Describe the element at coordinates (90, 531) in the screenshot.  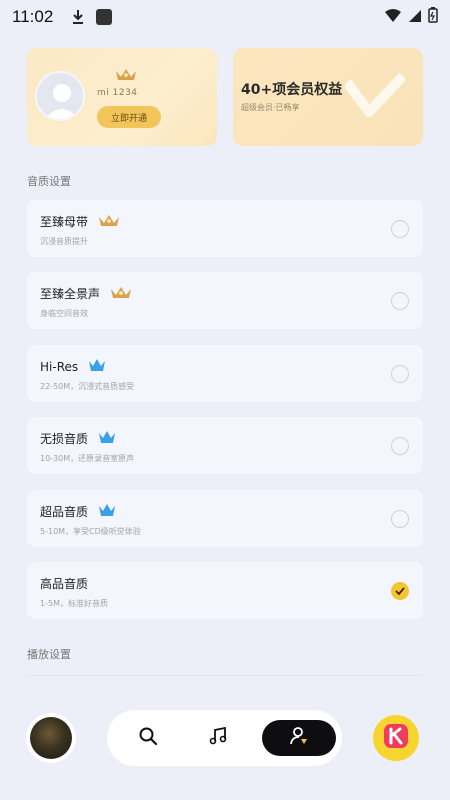
I see `quality-desc: 5-10M，享受CD级听觉体验` at that location.